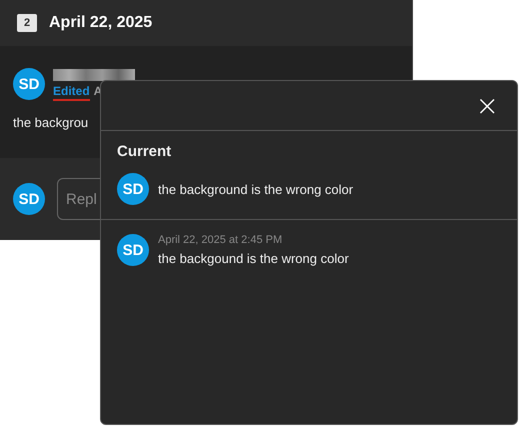  What do you see at coordinates (100, 23) in the screenshot?
I see `thread-date: April 22, 2025` at bounding box center [100, 23].